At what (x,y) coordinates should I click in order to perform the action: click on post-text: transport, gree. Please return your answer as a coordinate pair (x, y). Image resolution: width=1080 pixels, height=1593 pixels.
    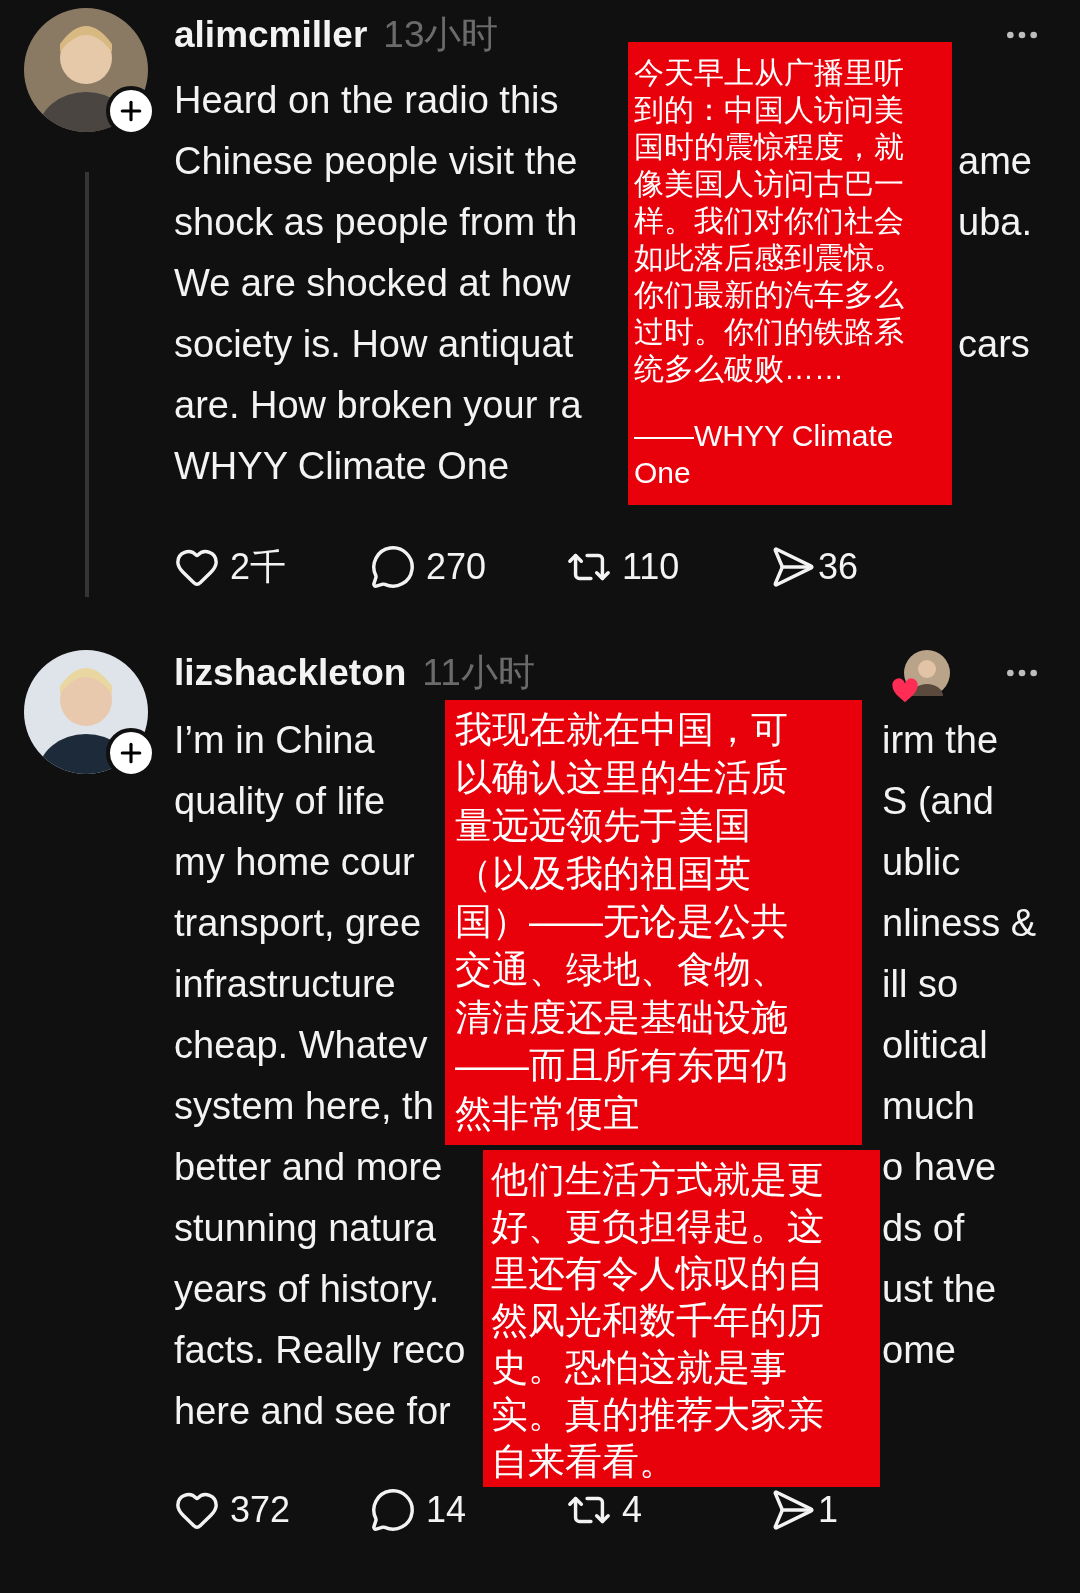
    Looking at the image, I should click on (298, 923).